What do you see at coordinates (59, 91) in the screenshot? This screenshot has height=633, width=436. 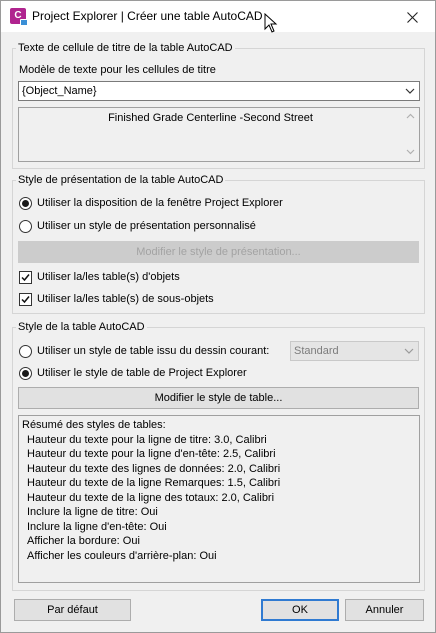 I see `template-combo-value: {Object_Name}` at bounding box center [59, 91].